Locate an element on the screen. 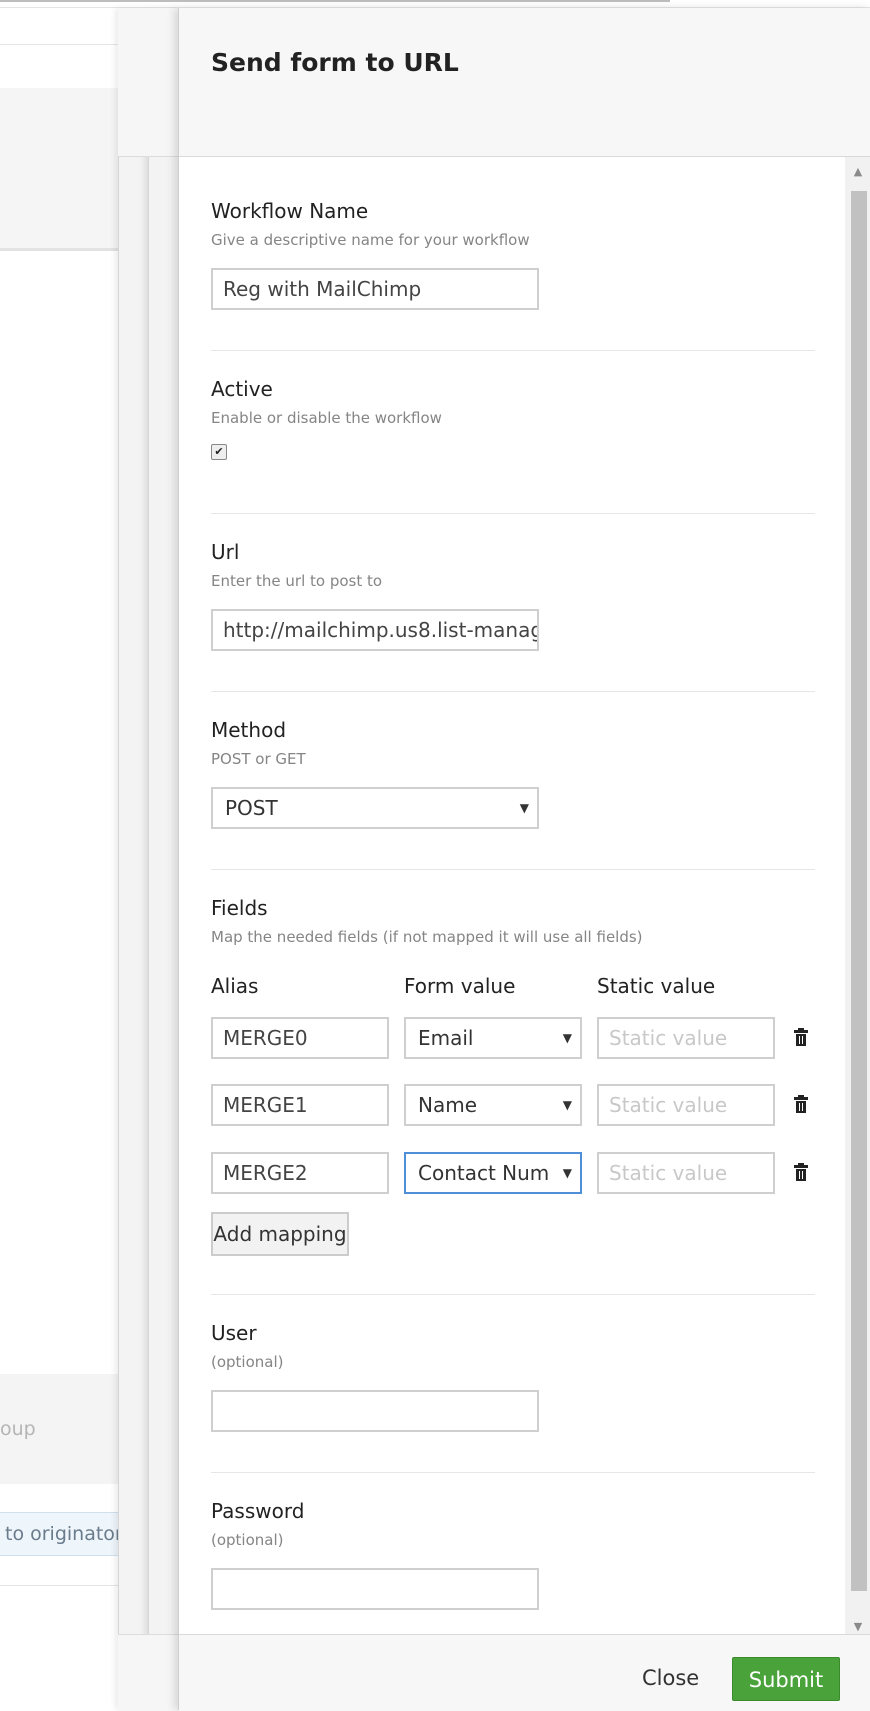 The image size is (870, 1711). method-section: Method POST or GET is located at coordinates (513, 743).